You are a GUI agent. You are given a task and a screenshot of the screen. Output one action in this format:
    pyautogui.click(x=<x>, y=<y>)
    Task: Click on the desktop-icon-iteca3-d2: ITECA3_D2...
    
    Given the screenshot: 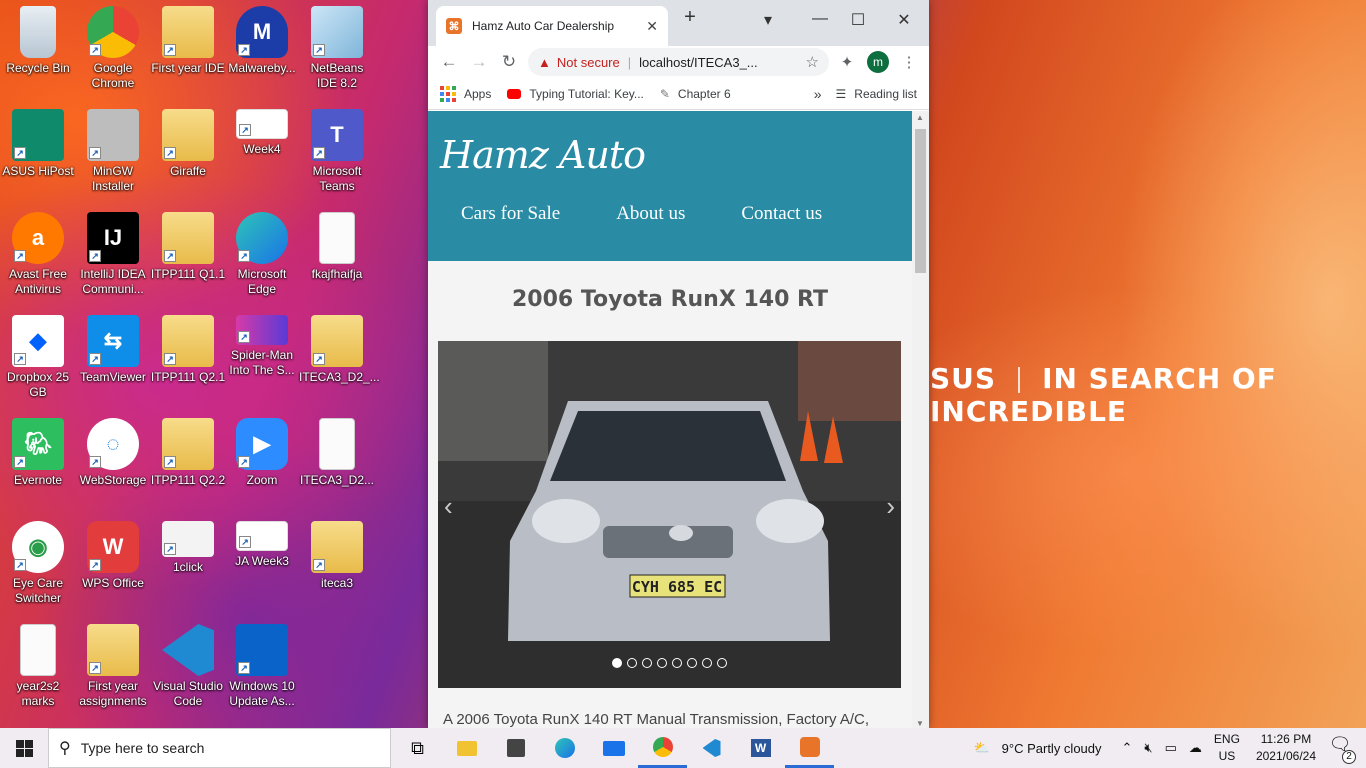 What is the action you would take?
    pyautogui.click(x=337, y=453)
    